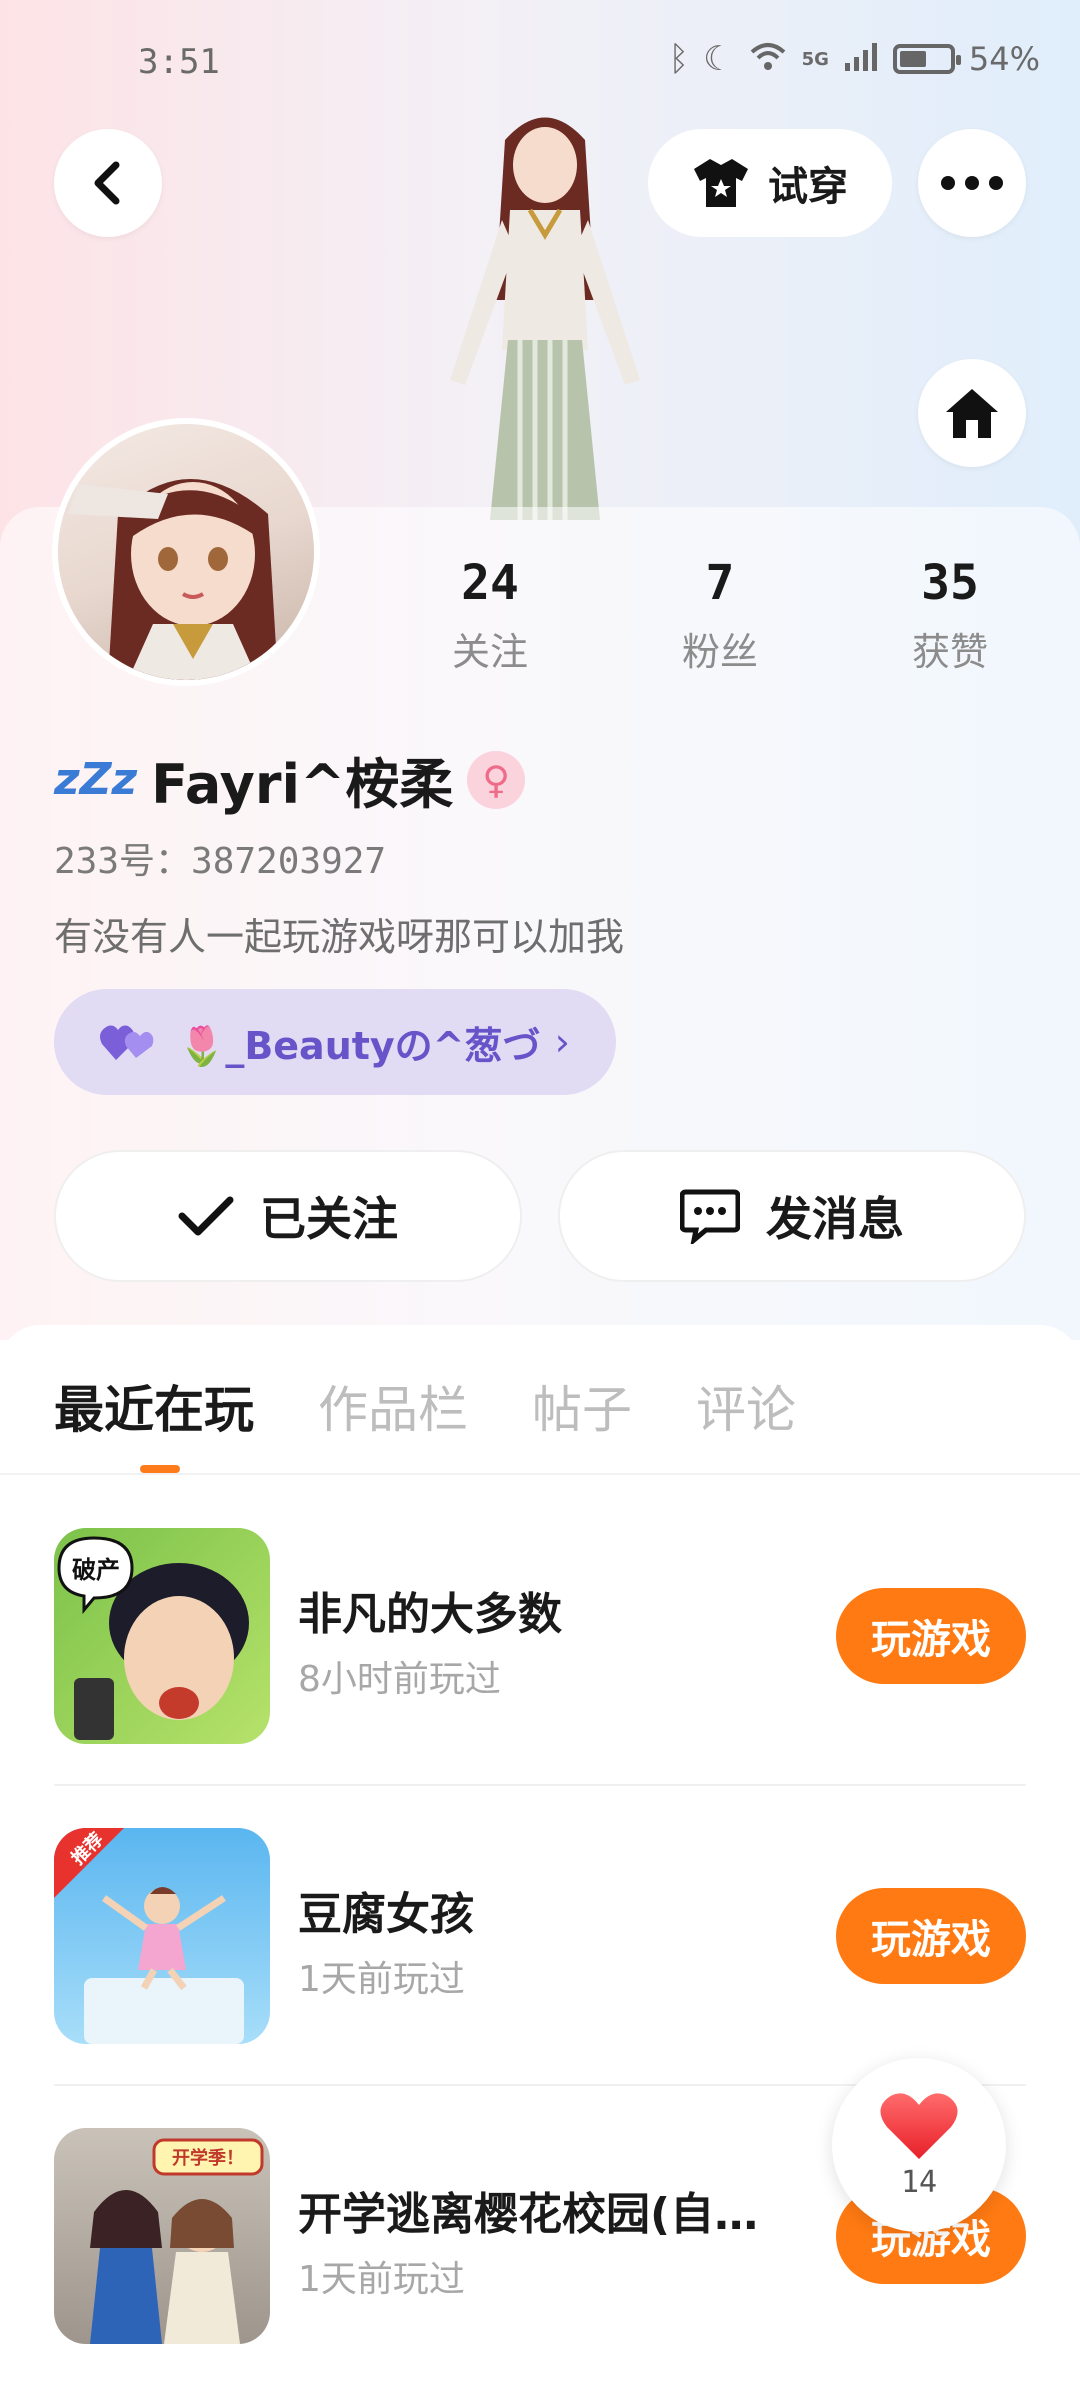 This screenshot has width=1080, height=2400. What do you see at coordinates (302, 784) in the screenshot?
I see `username: Fayri^桉柔` at bounding box center [302, 784].